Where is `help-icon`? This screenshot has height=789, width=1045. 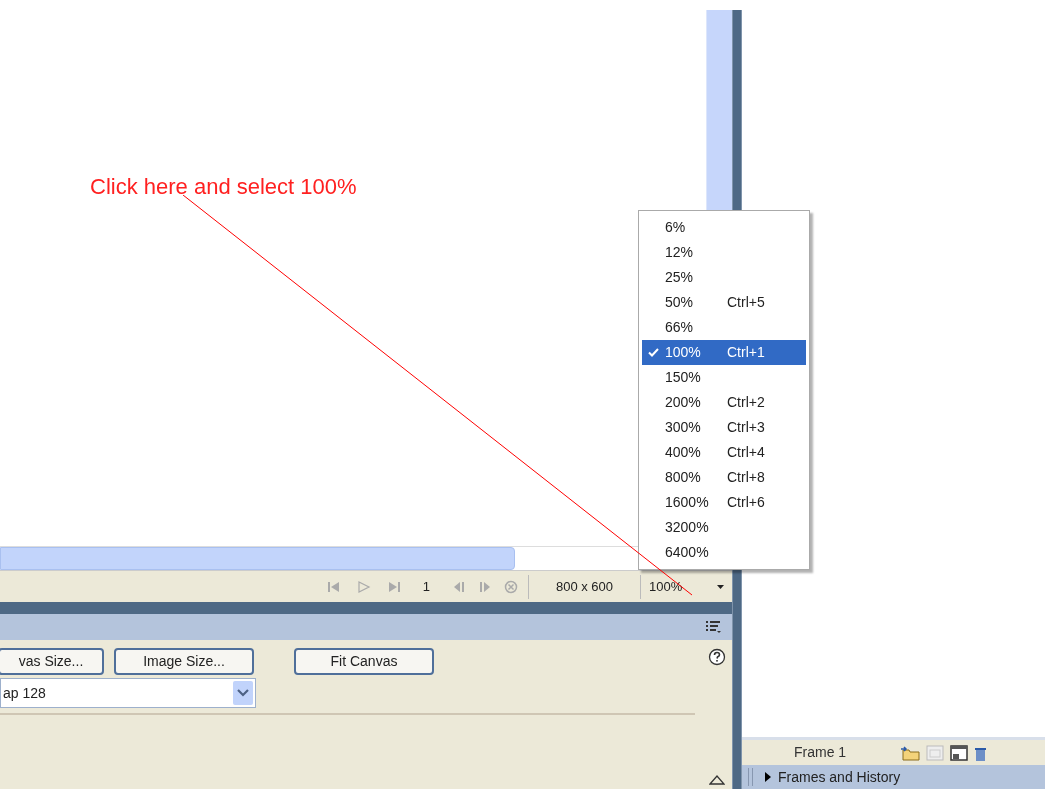
help-icon is located at coordinates (717, 657).